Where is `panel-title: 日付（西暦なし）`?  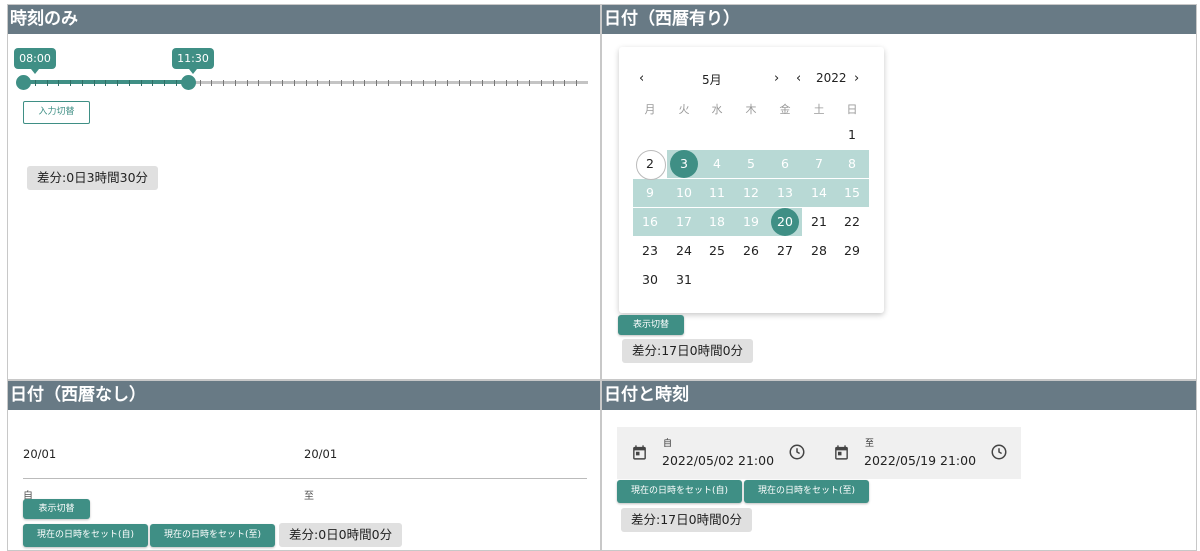
panel-title: 日付（西暦なし） is located at coordinates (304, 395).